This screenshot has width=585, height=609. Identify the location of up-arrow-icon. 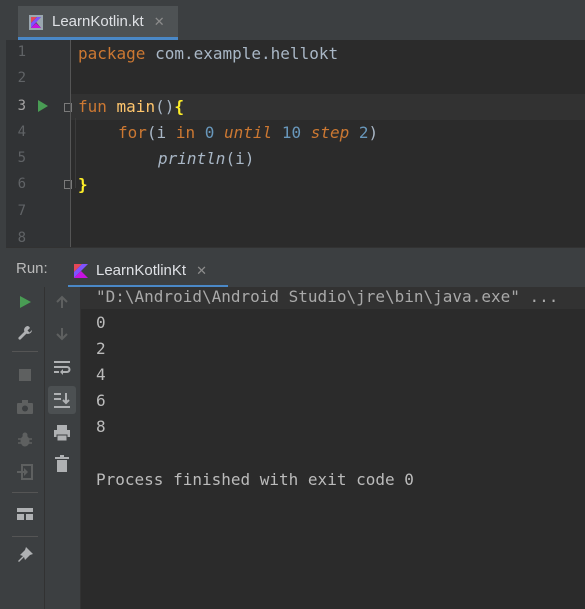
(62, 302).